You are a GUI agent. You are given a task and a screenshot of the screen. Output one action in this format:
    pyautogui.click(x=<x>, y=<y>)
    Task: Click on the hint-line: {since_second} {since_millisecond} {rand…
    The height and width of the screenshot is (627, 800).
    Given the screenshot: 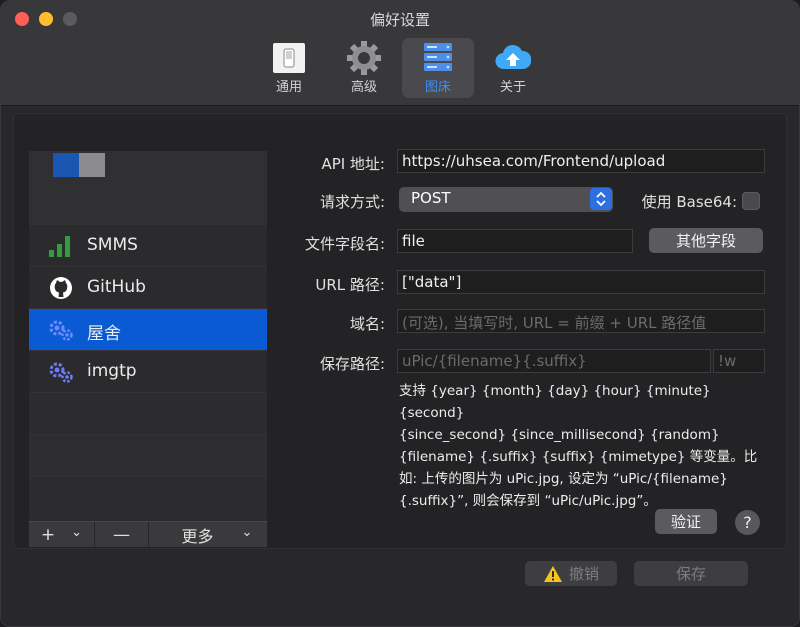 What is the action you would take?
    pyautogui.click(x=559, y=435)
    